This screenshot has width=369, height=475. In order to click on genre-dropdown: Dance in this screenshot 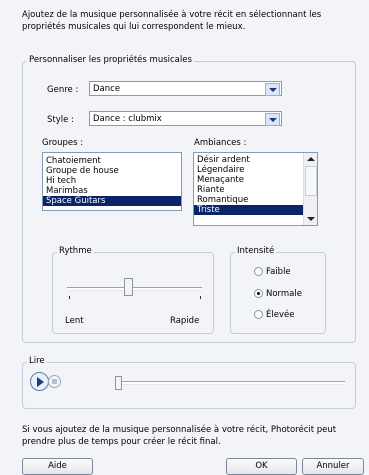, I will do `click(185, 88)`.